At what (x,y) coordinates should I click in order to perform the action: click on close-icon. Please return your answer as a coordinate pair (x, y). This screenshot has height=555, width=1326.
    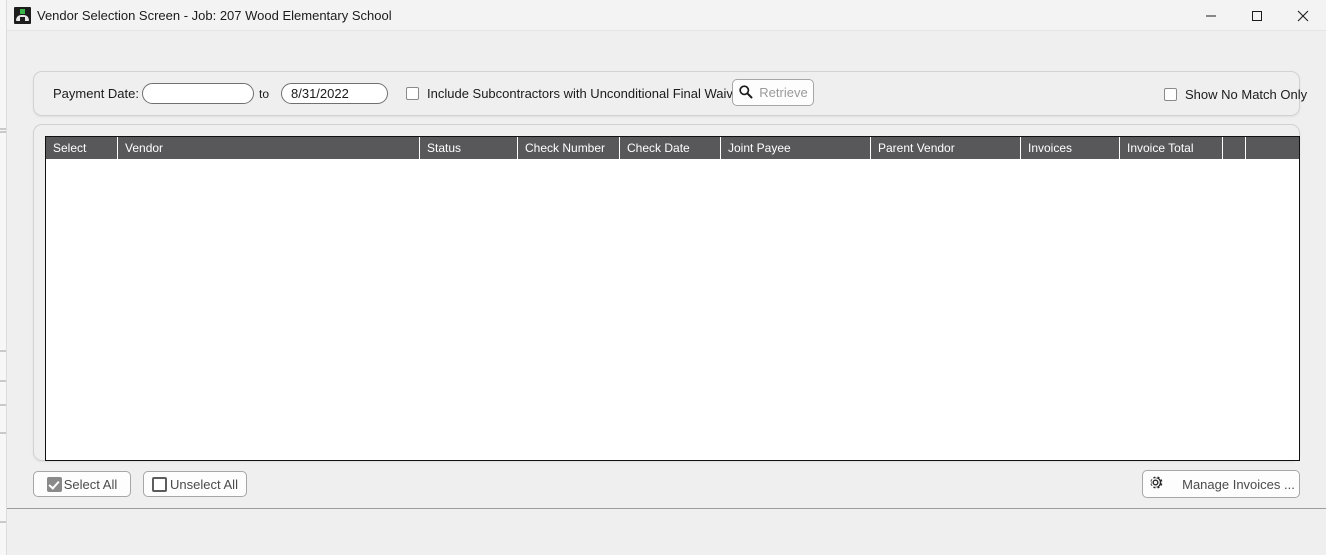
    Looking at the image, I should click on (1303, 15).